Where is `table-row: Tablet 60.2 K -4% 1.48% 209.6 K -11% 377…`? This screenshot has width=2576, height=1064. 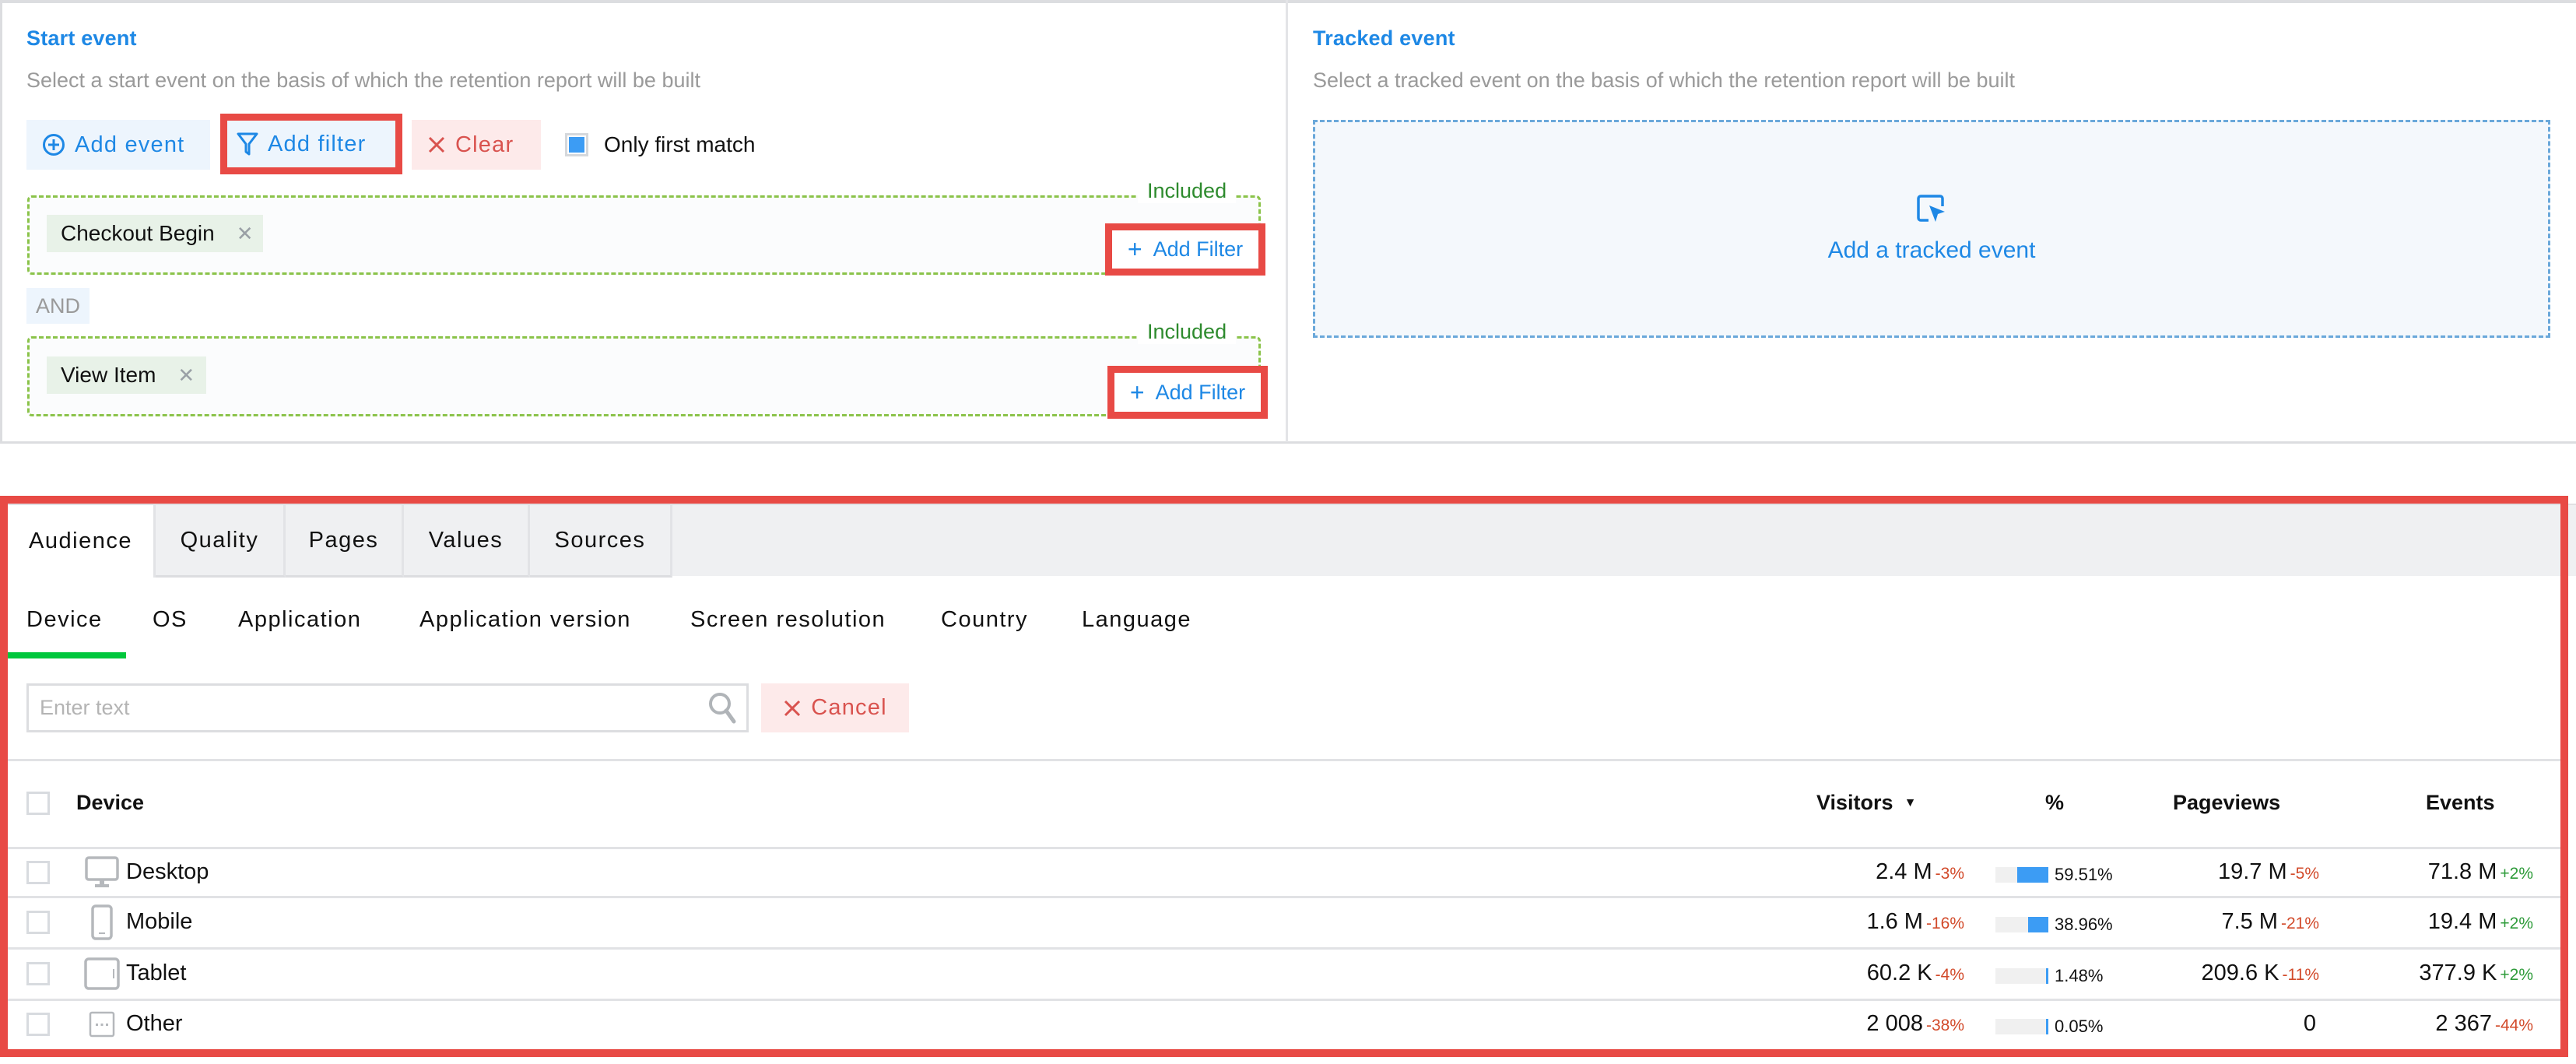 table-row: Tablet 60.2 K -4% 1.48% 209.6 K -11% 377… is located at coordinates (1284, 974).